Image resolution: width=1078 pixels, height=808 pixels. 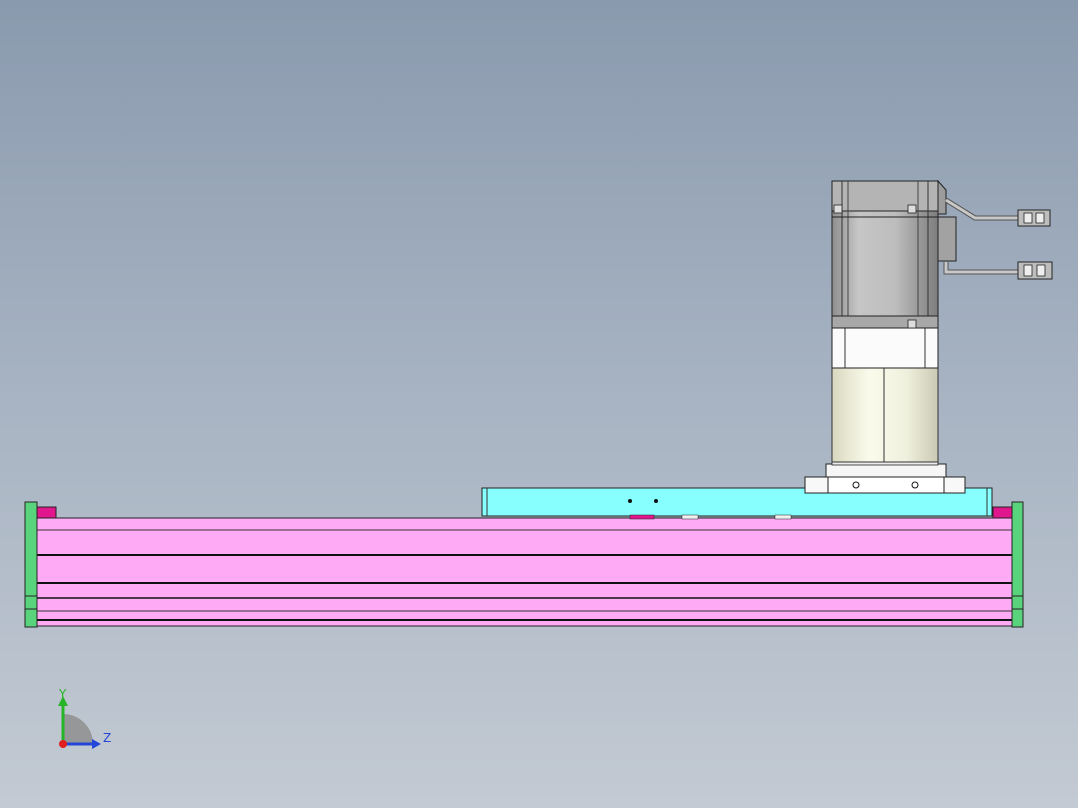 I want to click on triad-plane-icon, so click(x=78, y=729).